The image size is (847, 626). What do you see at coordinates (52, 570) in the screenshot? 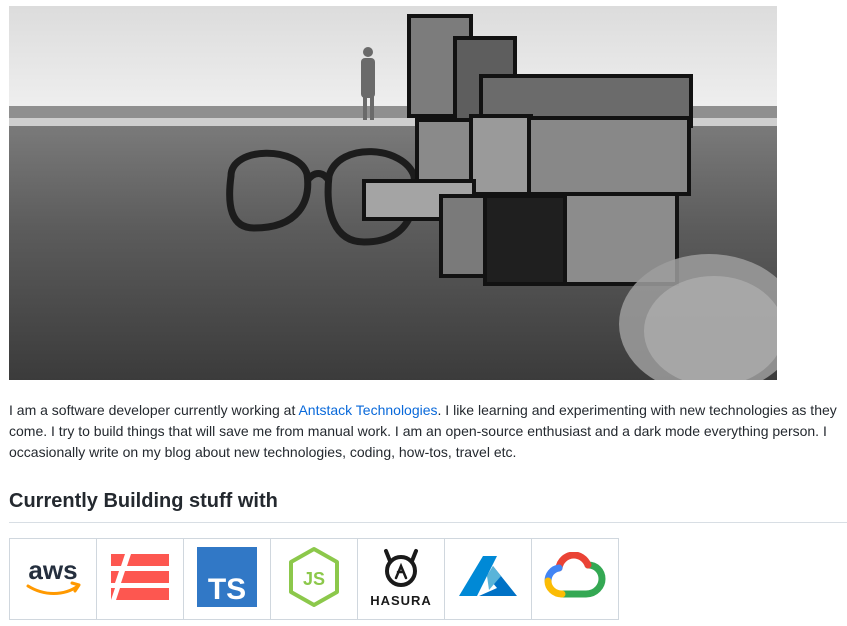
I see `aws-icon-label: aws` at bounding box center [52, 570].